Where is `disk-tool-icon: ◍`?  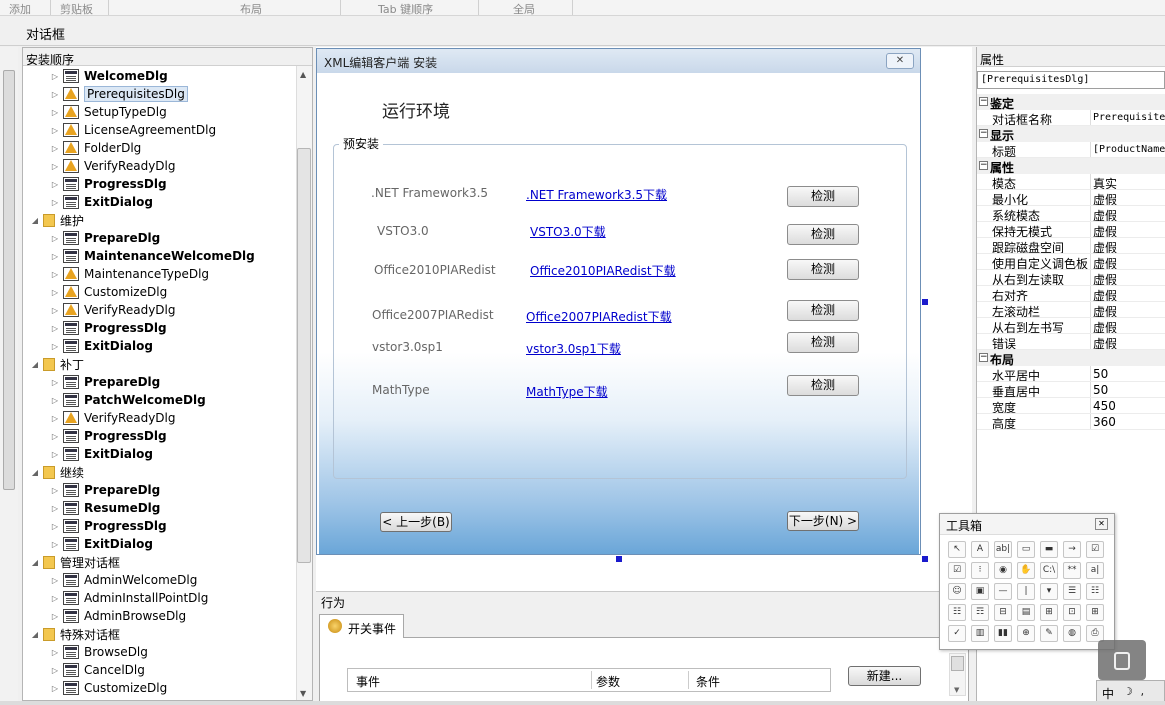 disk-tool-icon: ◍ is located at coordinates (1072, 633).